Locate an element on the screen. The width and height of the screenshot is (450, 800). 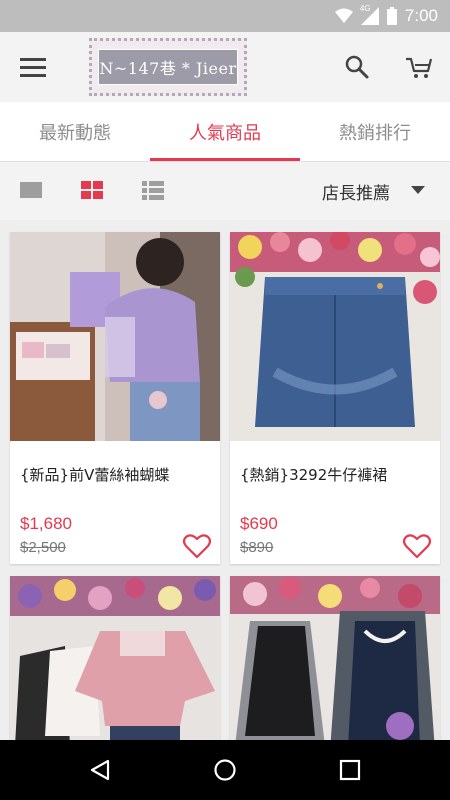
product-name: {新品}前V蕾絲袖蝴蝶 is located at coordinates (94, 474).